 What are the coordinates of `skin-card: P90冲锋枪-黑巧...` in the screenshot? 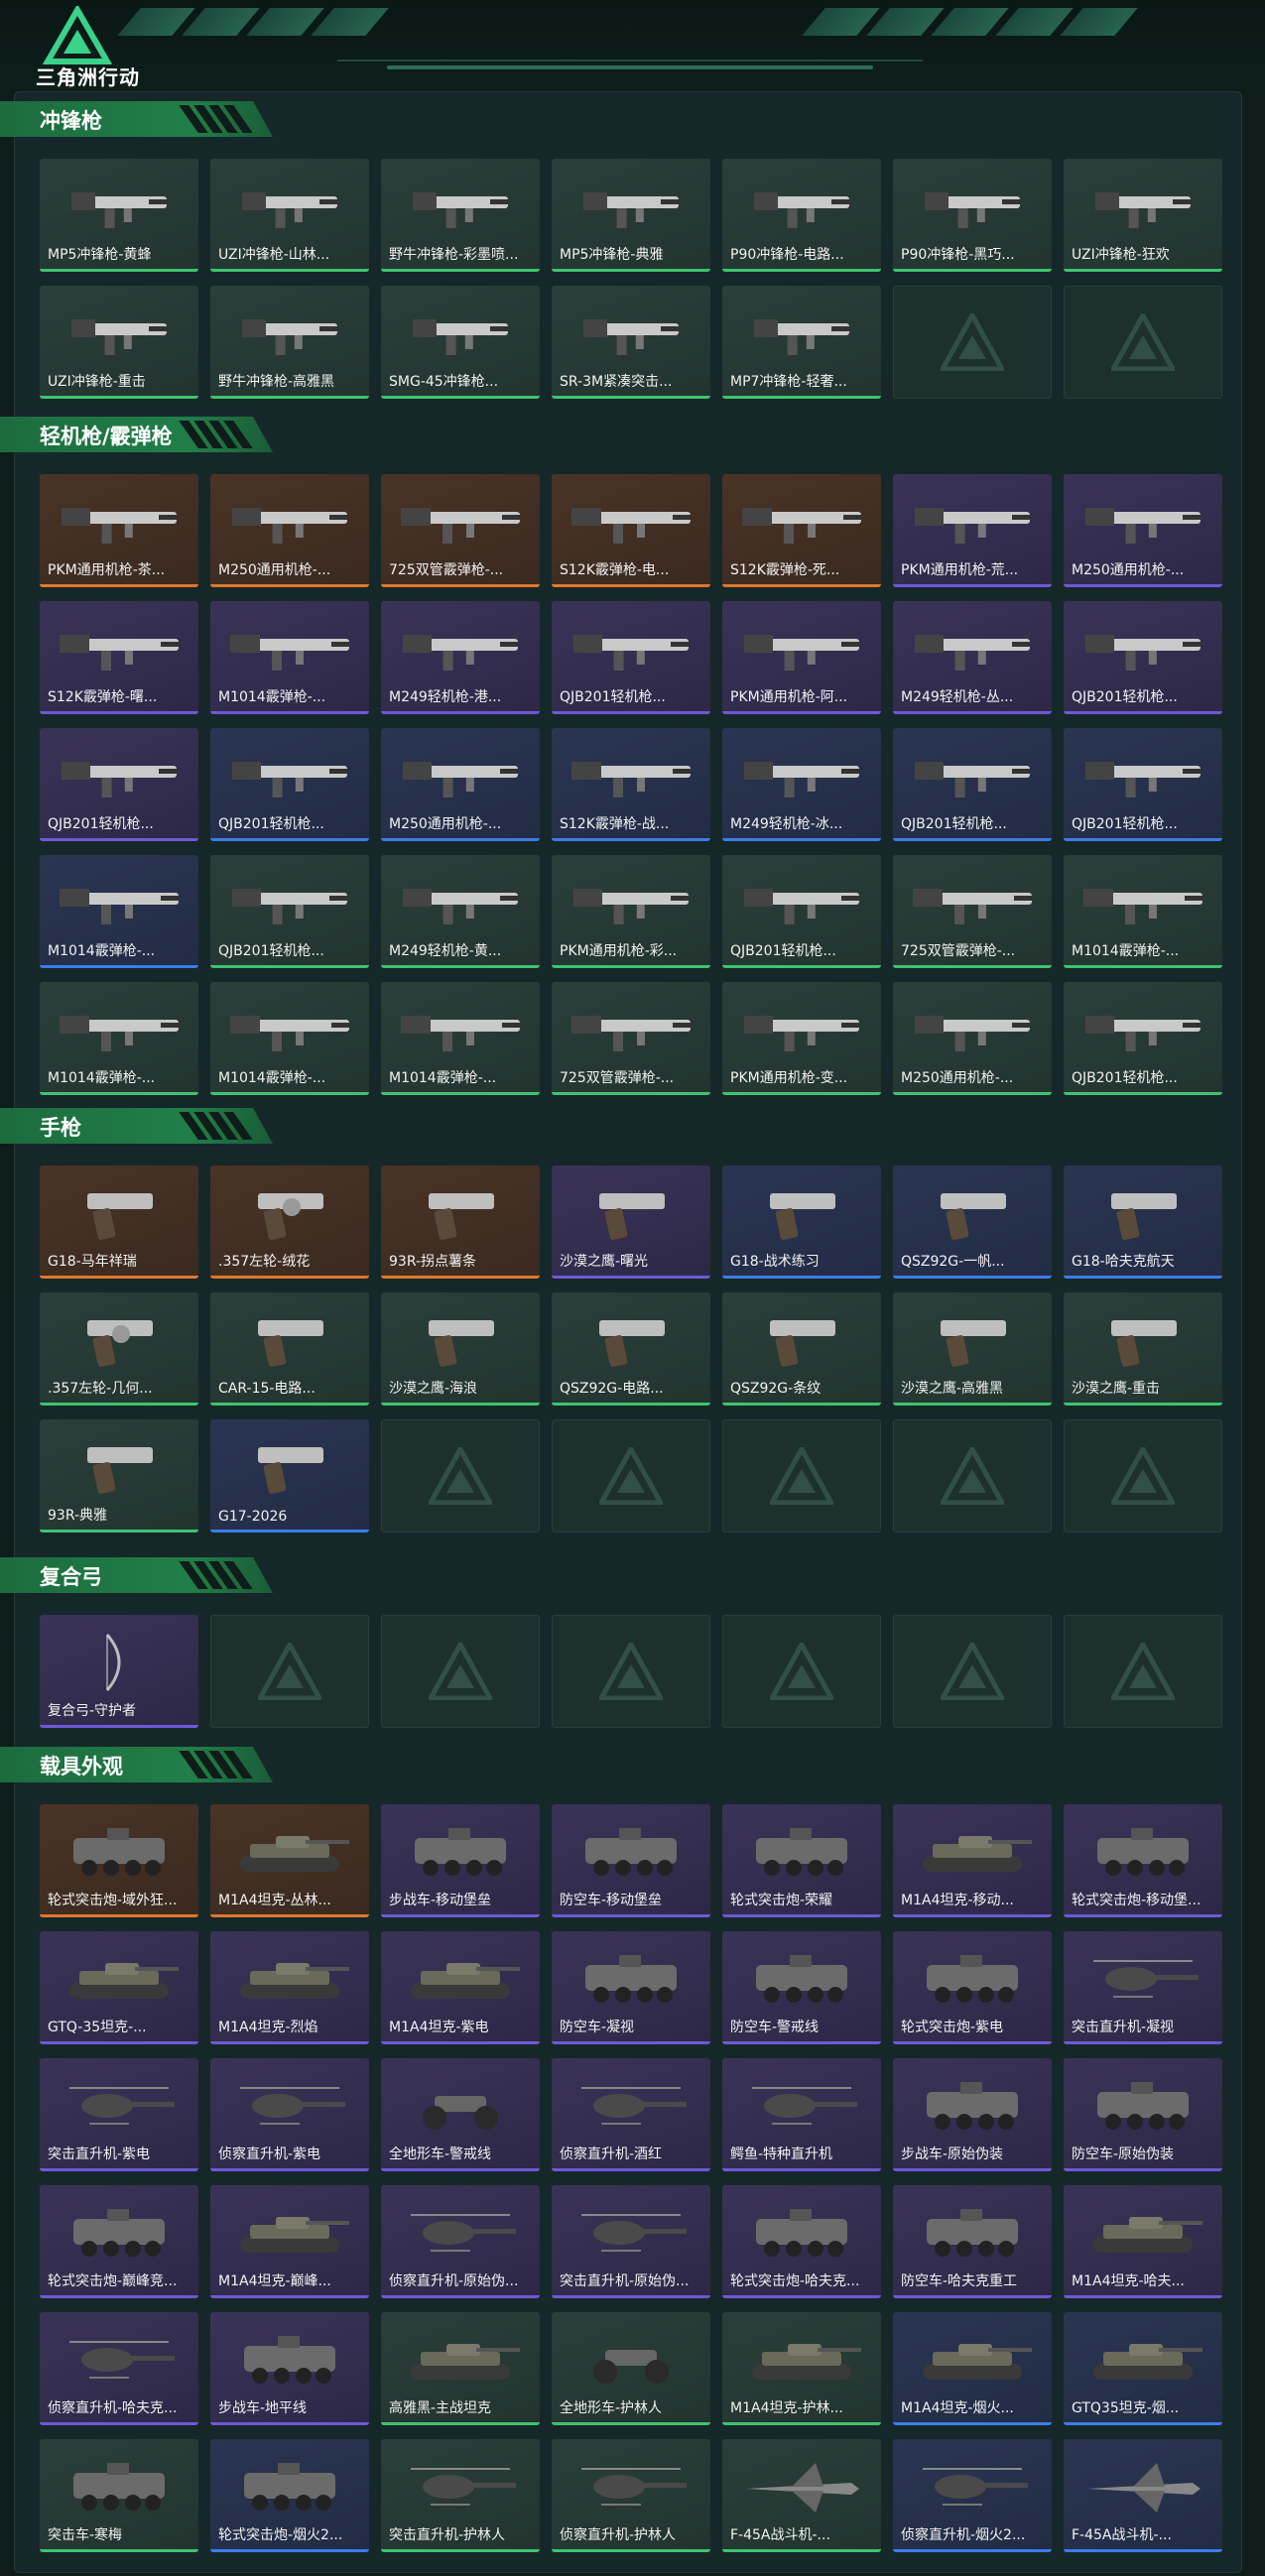 It's located at (972, 215).